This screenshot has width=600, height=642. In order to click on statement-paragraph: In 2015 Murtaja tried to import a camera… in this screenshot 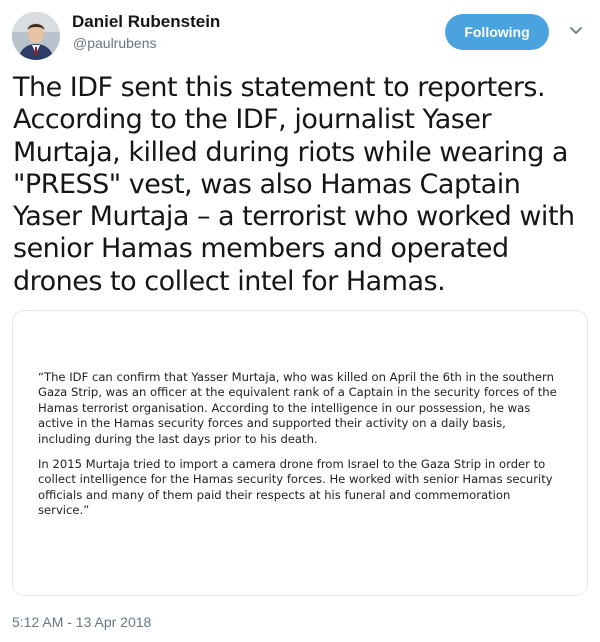, I will do `click(295, 487)`.